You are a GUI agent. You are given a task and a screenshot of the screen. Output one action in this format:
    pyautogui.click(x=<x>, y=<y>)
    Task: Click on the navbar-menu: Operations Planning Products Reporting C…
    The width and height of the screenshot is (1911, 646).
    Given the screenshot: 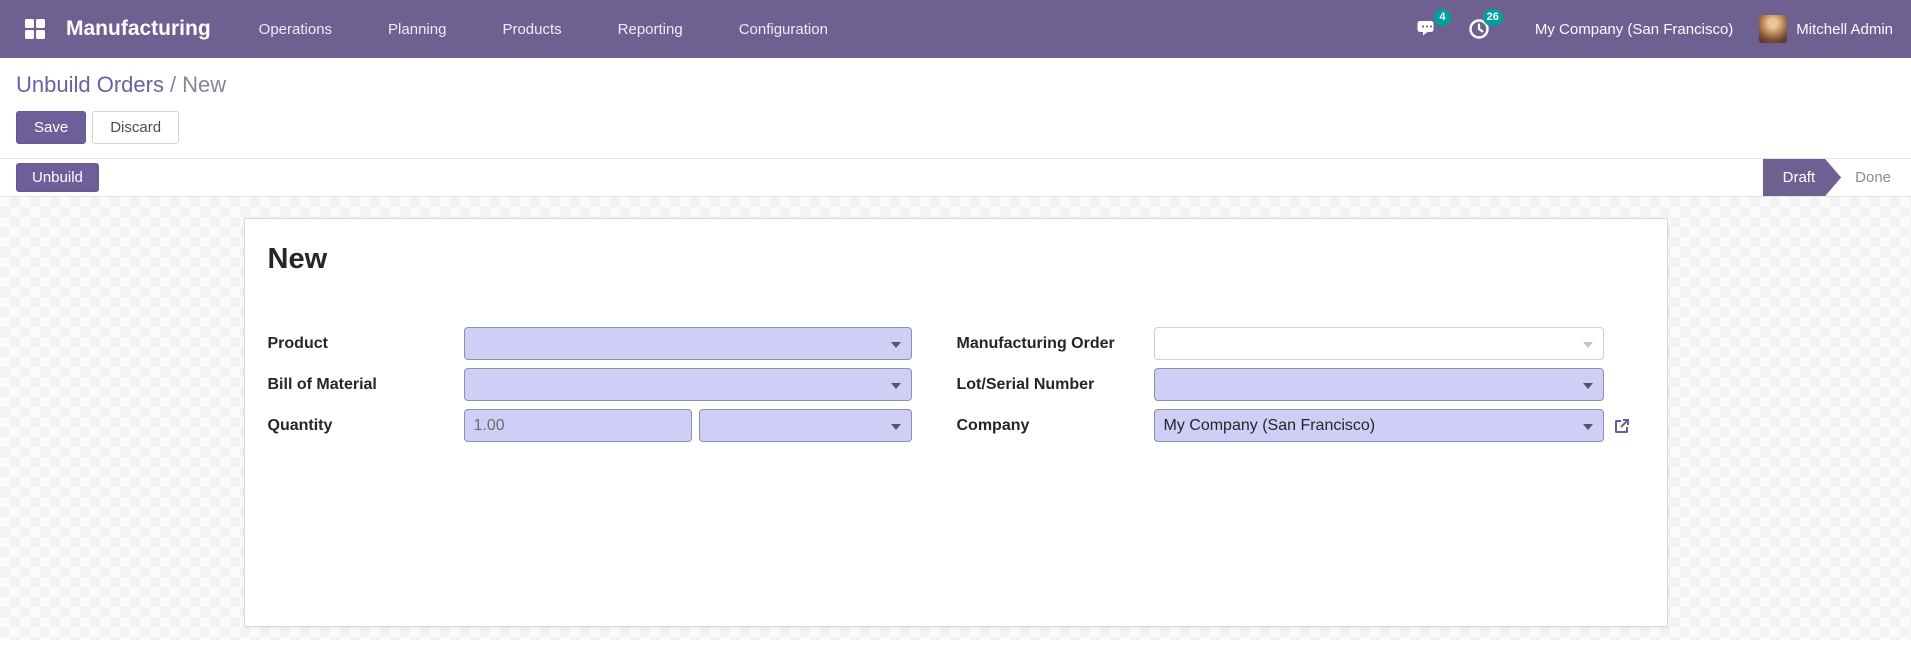 What is the action you would take?
    pyautogui.click(x=543, y=29)
    